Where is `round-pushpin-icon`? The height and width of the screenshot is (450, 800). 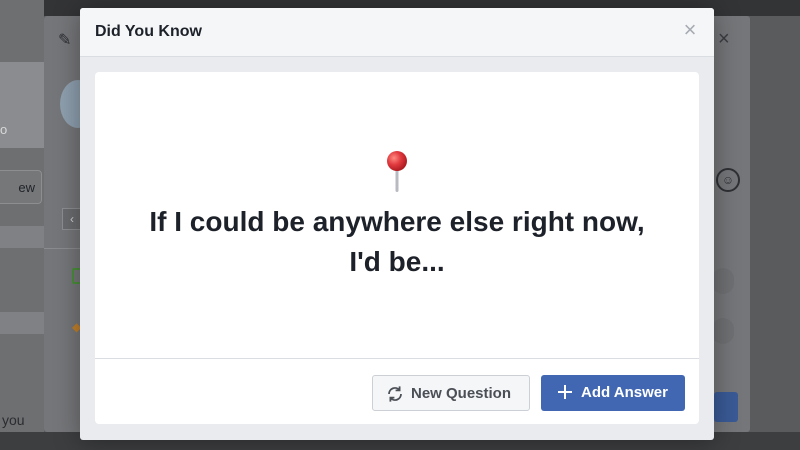 round-pushpin-icon is located at coordinates (397, 171).